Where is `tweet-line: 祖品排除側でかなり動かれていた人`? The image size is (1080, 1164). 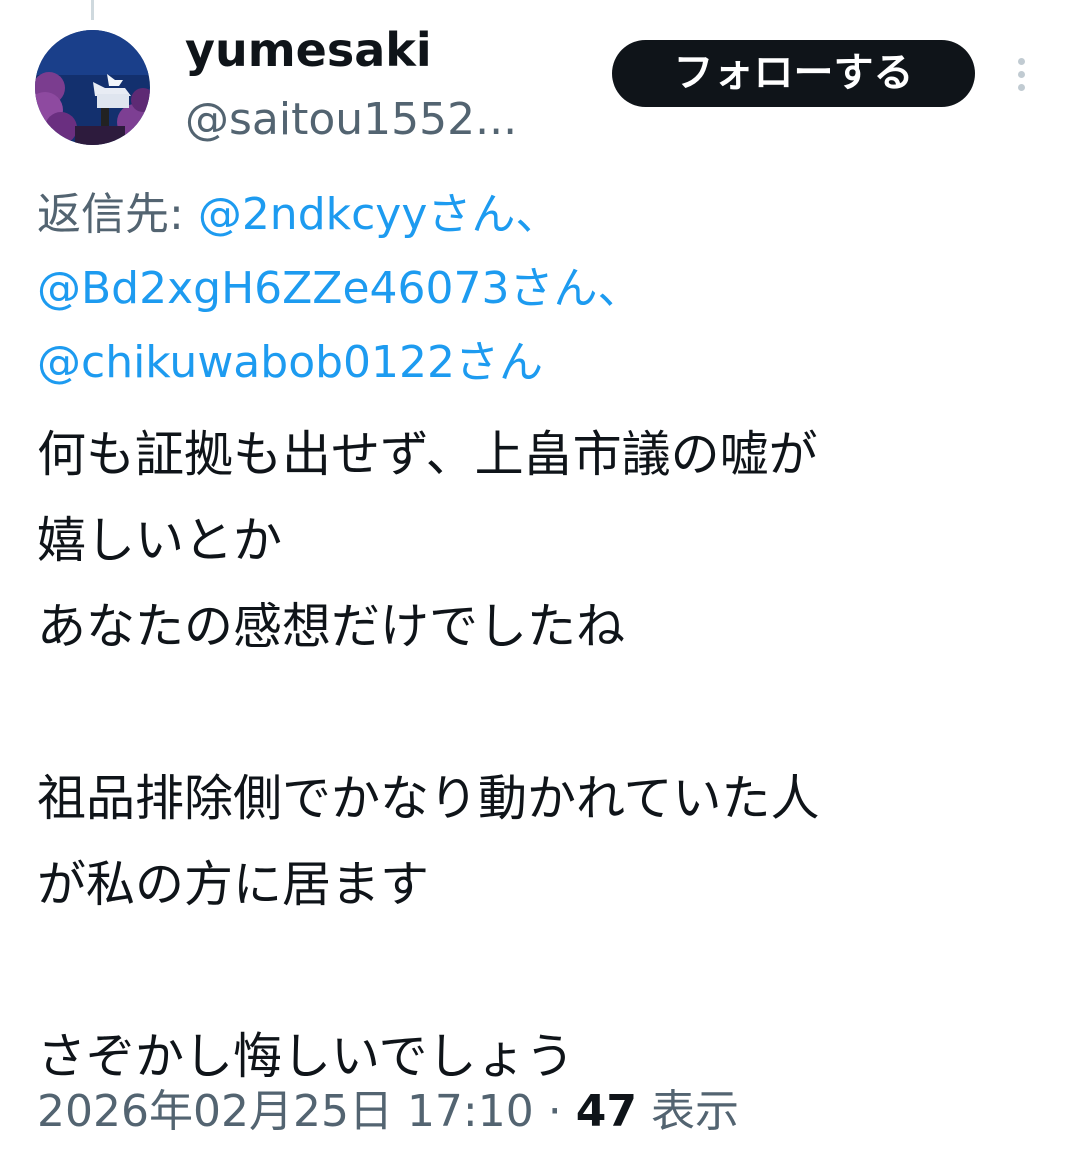
tweet-line: 祖品排除側でかなり動かれていた人 is located at coordinates (428, 798).